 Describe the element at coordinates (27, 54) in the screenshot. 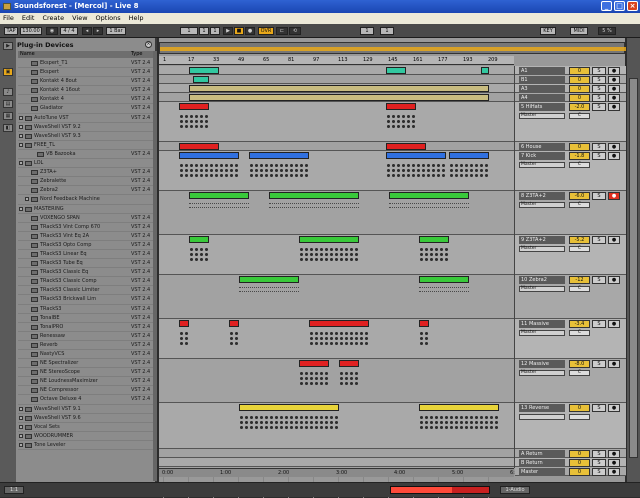

I see `column-name-header: Name` at that location.